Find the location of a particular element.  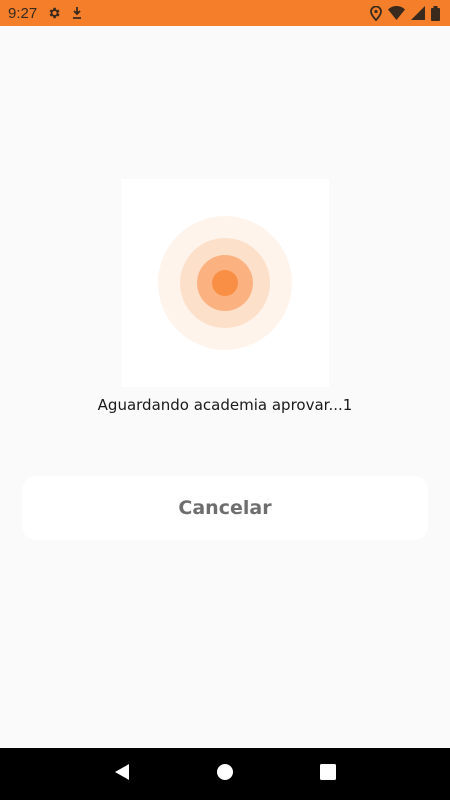

back-button is located at coordinates (122, 774).